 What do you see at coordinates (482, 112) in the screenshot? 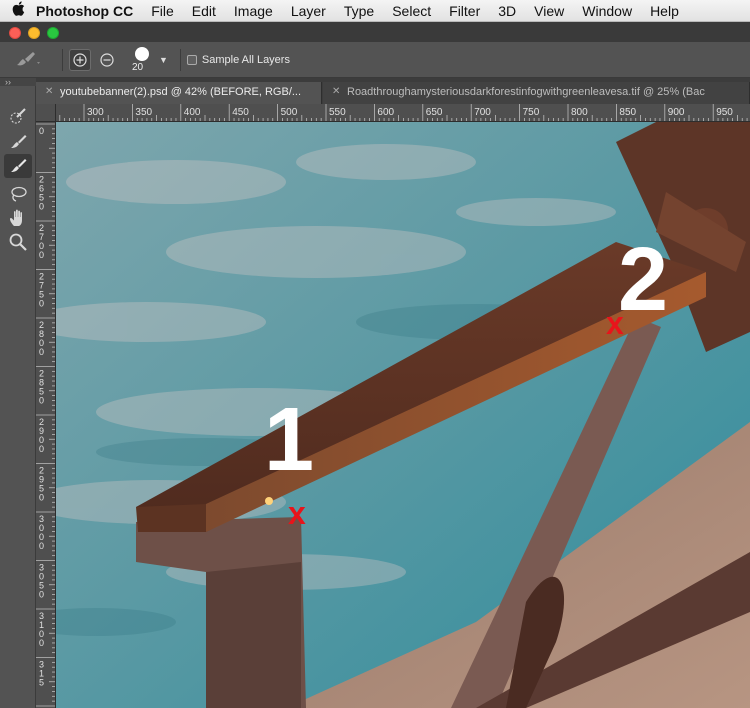
I see `ruler-label: 700` at bounding box center [482, 112].